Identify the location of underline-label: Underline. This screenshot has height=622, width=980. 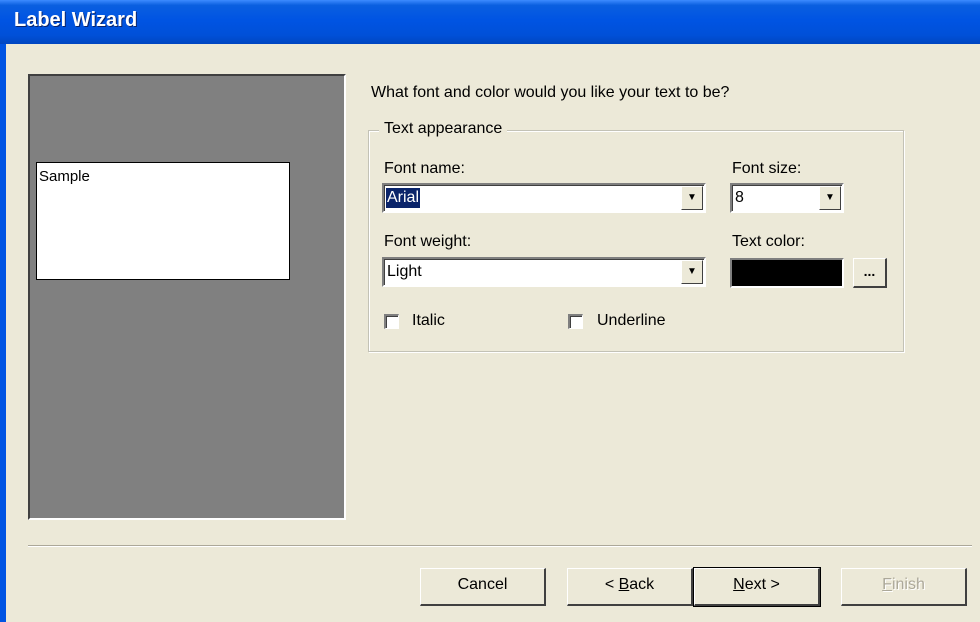
(631, 321).